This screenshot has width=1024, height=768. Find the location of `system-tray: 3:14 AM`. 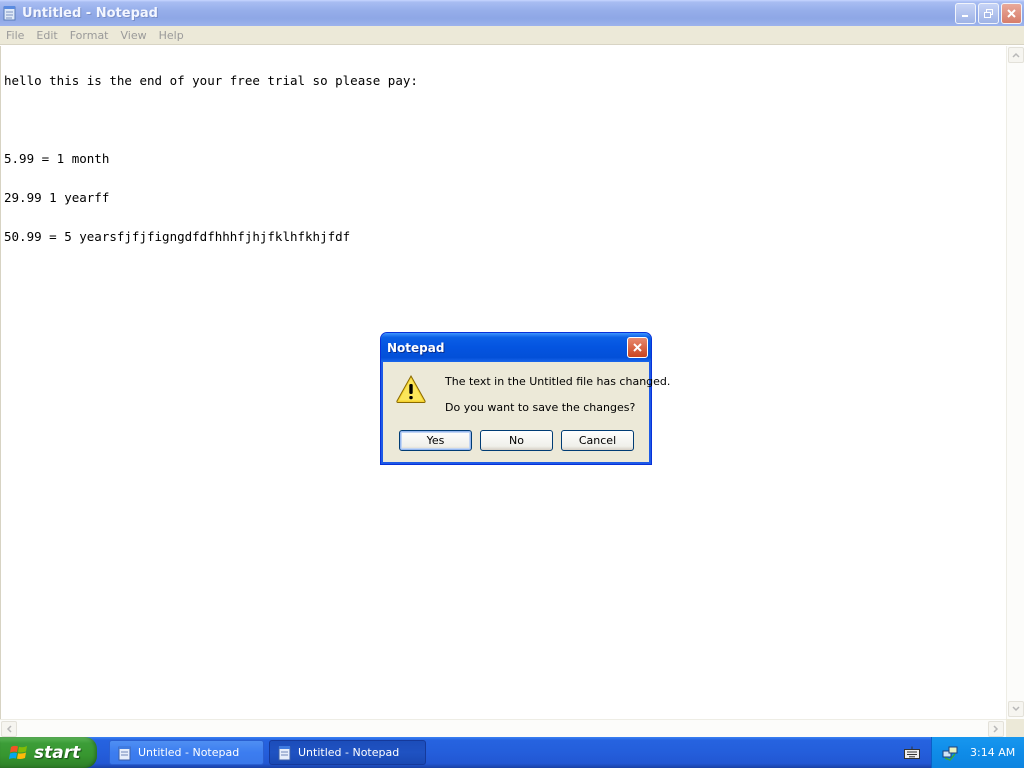

system-tray: 3:14 AM is located at coordinates (977, 752).